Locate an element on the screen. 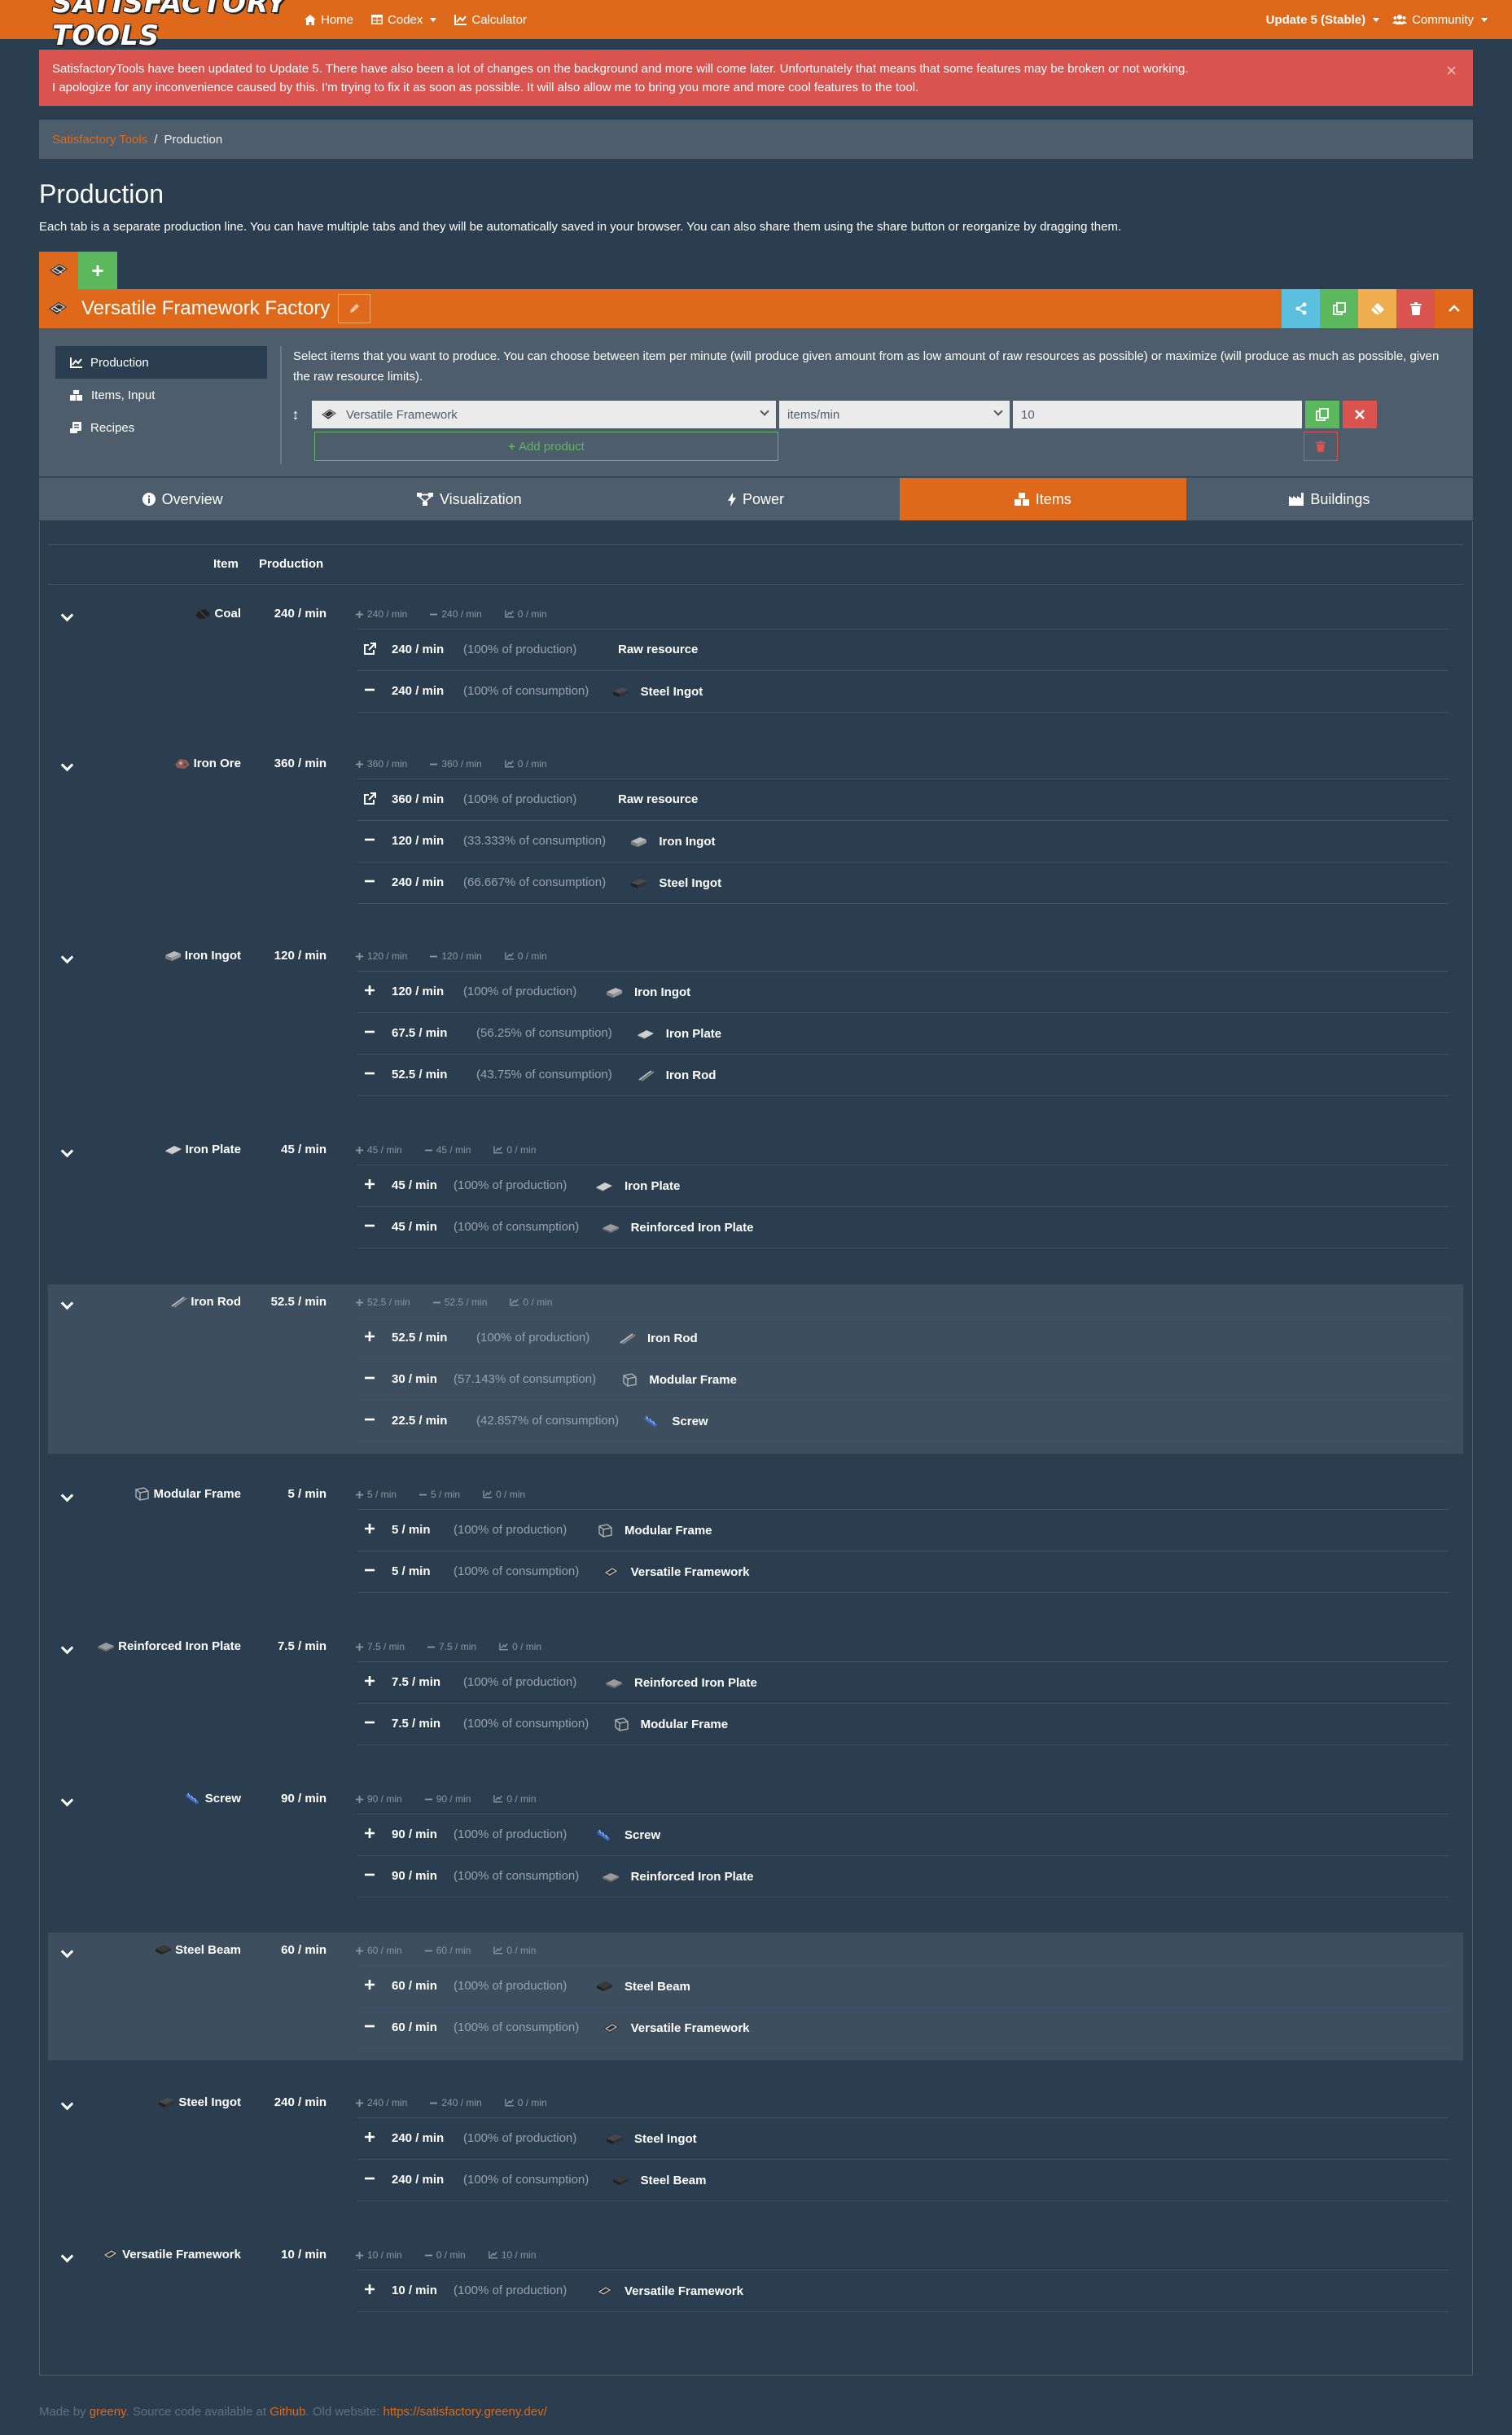 The width and height of the screenshot is (1512, 2435). eraser-icon is located at coordinates (1377, 309).